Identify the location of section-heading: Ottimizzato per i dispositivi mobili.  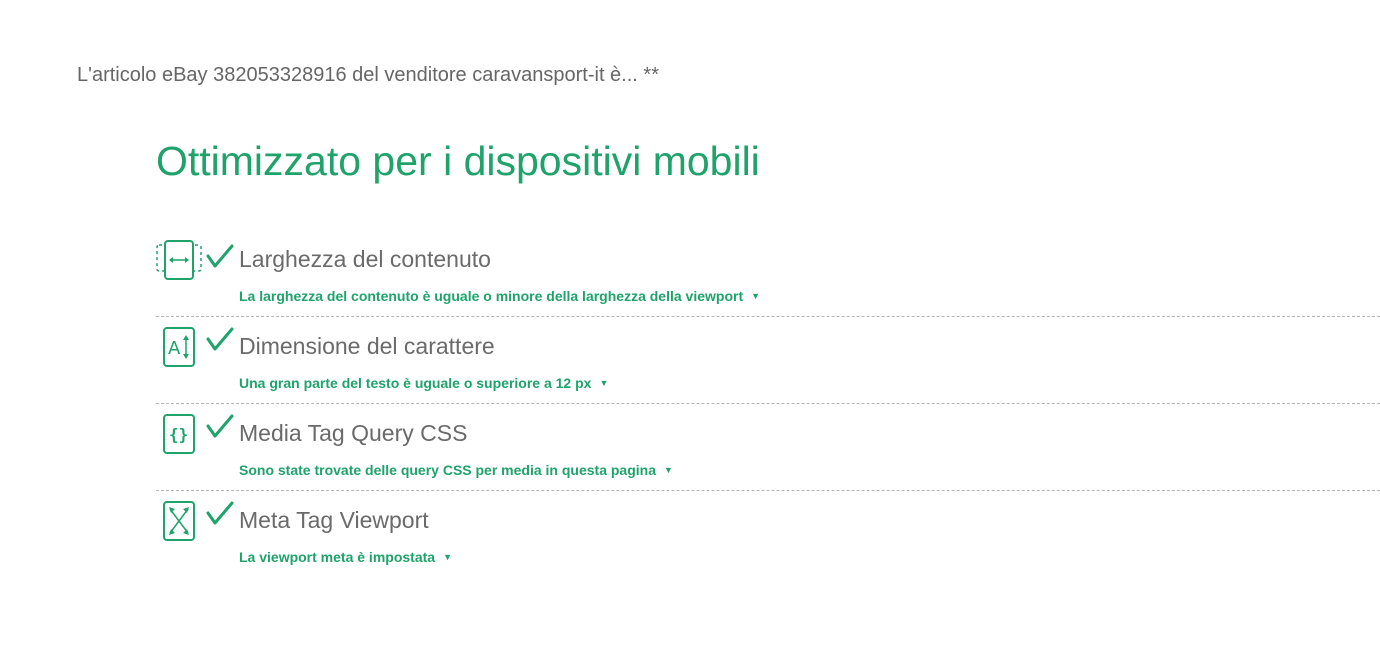
(458, 161).